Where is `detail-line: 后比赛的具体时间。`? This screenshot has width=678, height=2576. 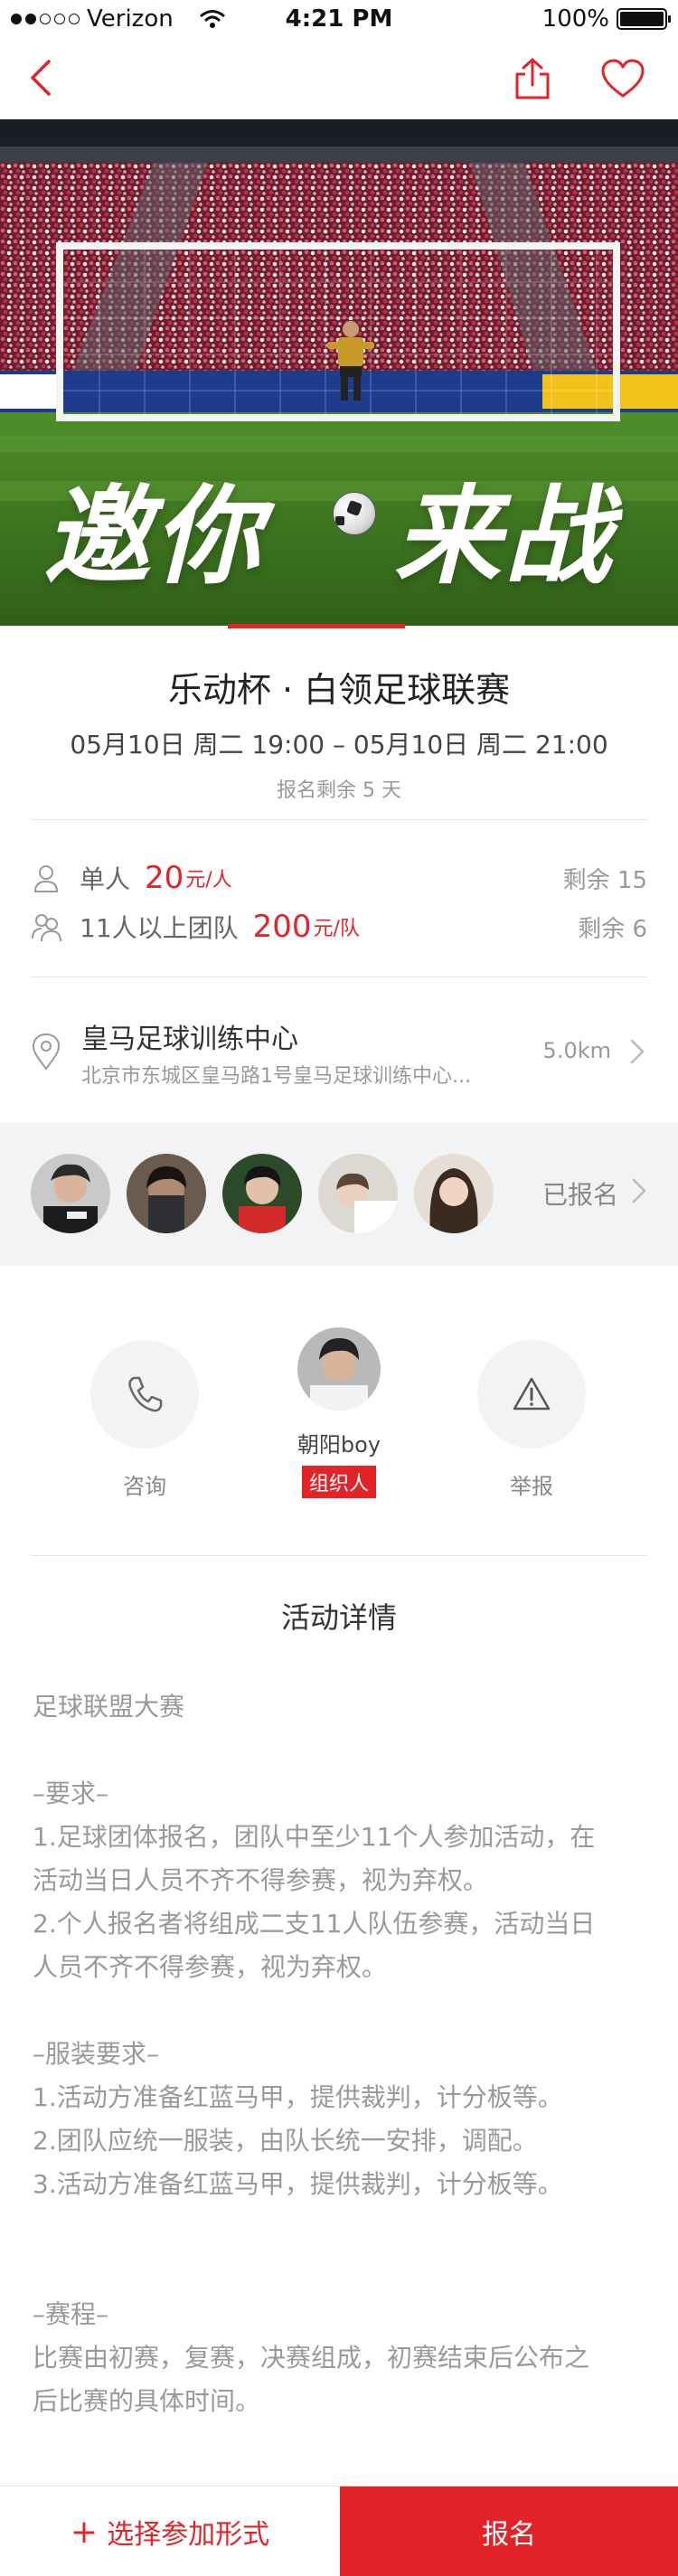 detail-line: 后比赛的具体时间。 is located at coordinates (147, 2401).